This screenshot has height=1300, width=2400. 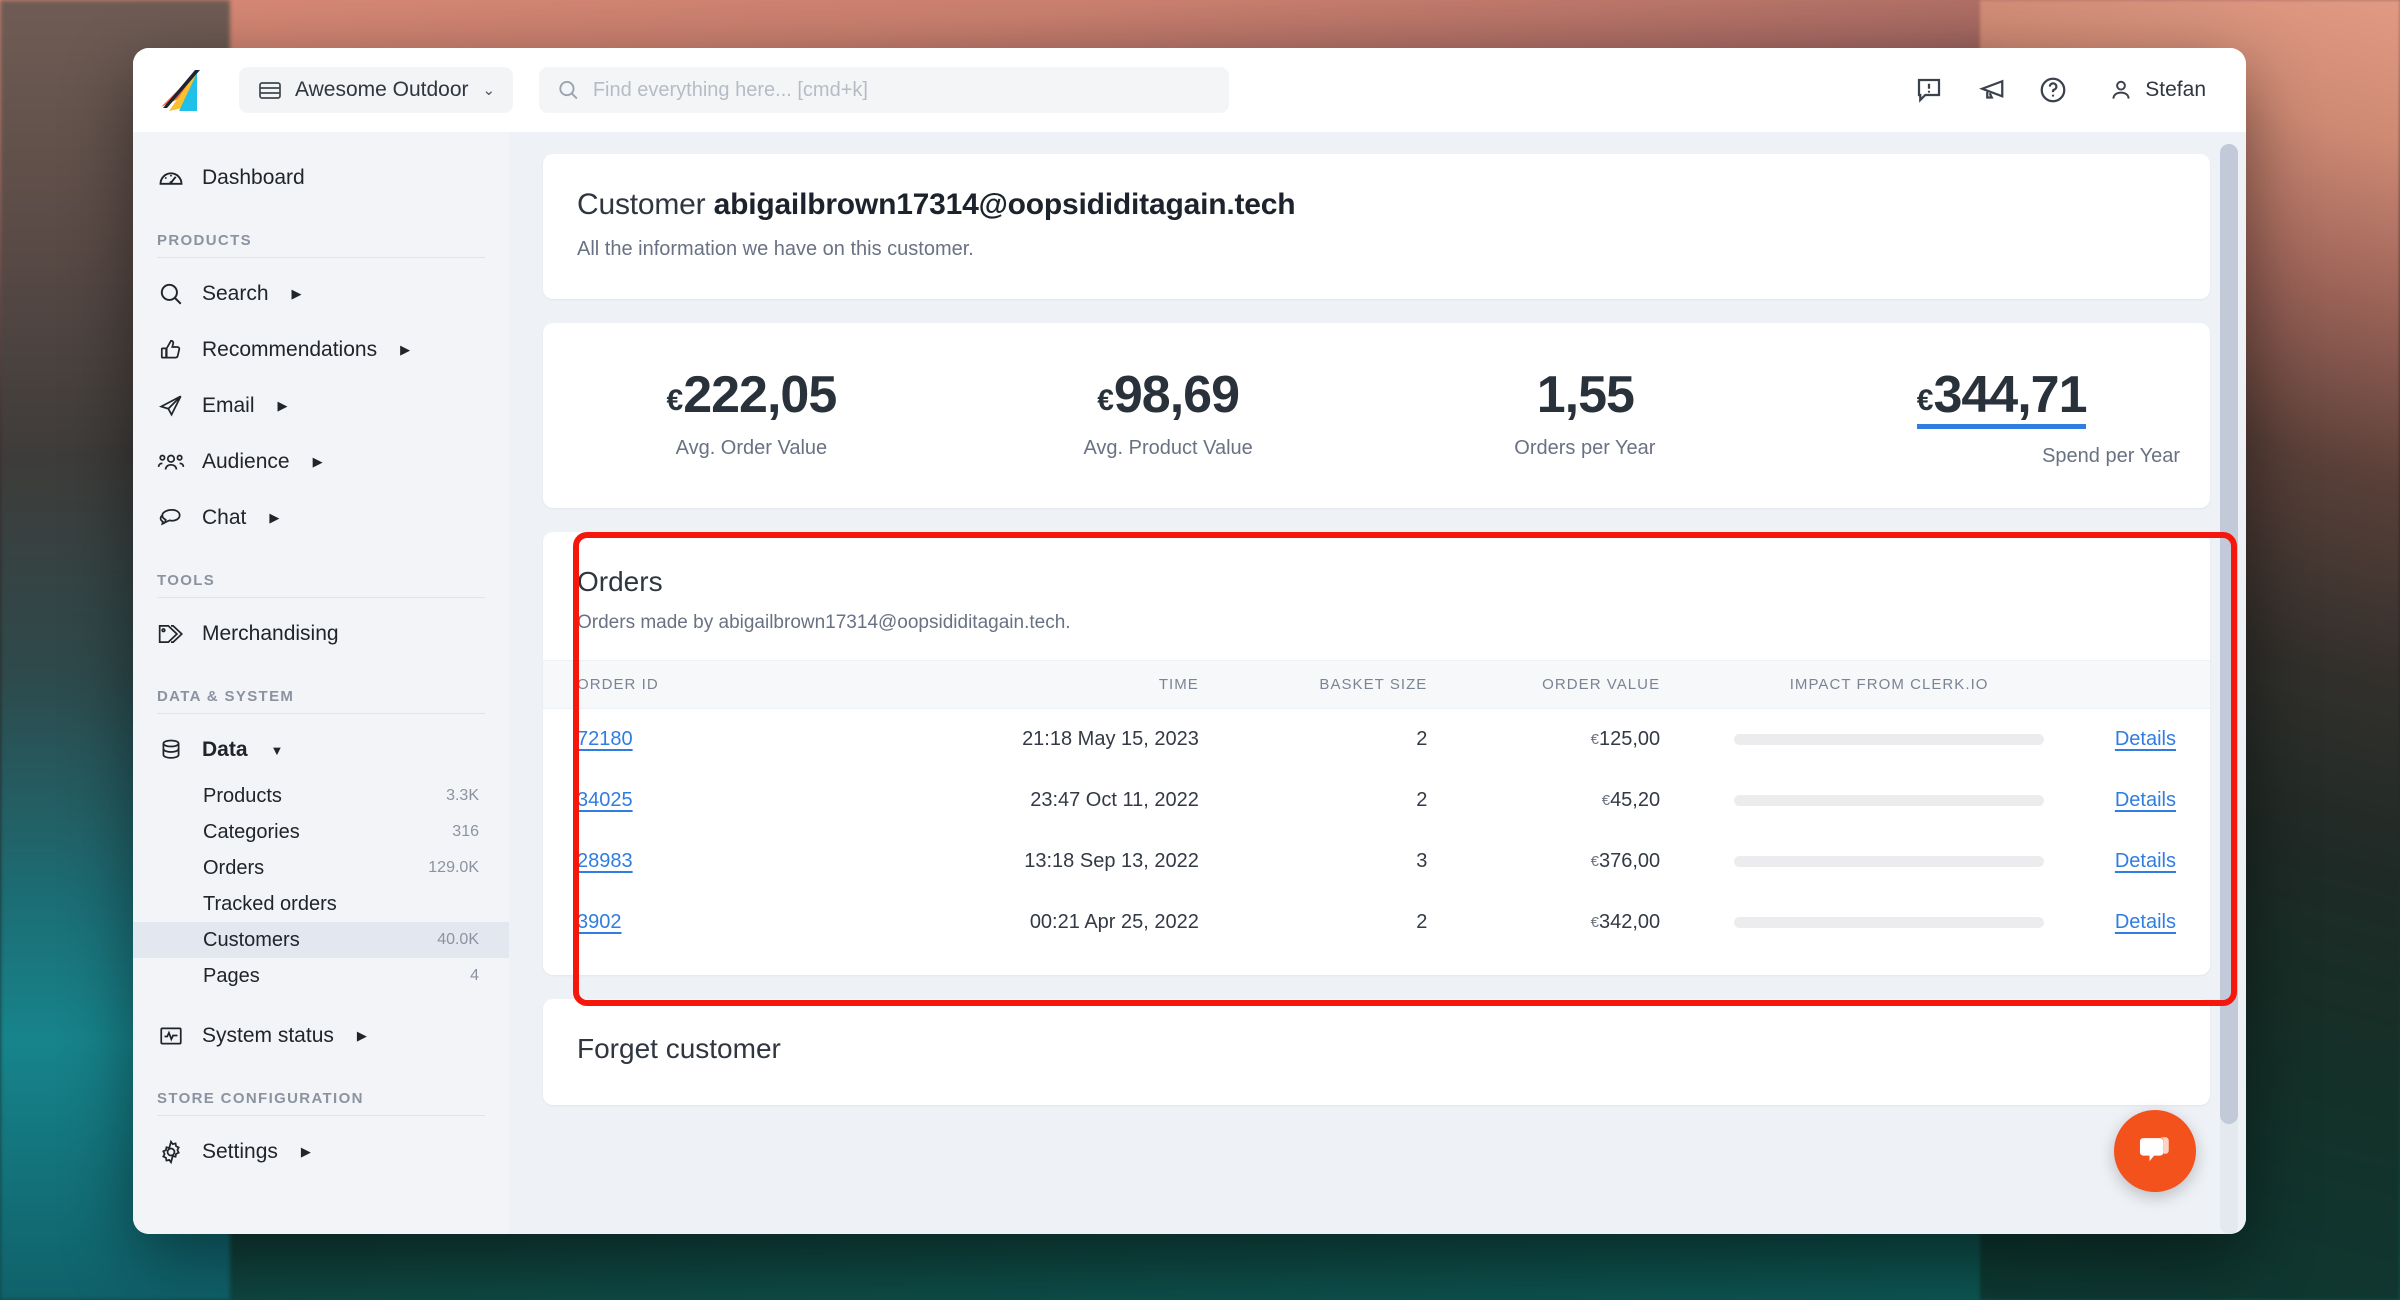 I want to click on order-id-link: 34025, so click(x=605, y=800).